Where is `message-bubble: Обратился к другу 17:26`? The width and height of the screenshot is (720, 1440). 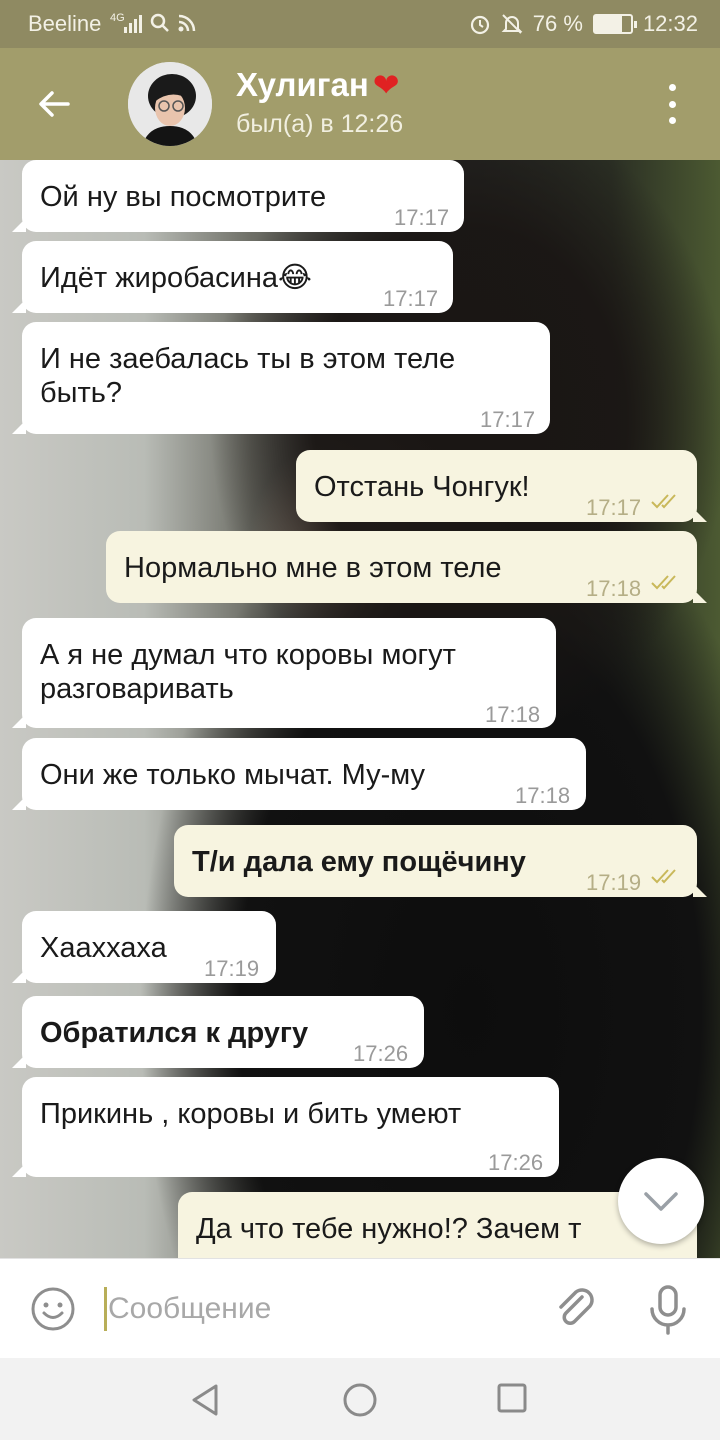 message-bubble: Обратился к другу 17:26 is located at coordinates (218, 1032).